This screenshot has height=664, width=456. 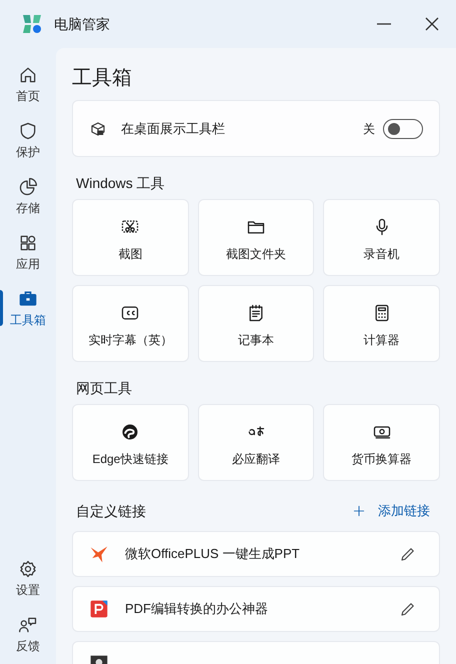 What do you see at coordinates (196, 609) in the screenshot?
I see `link-title: PDF编辑转换的办公神器` at bounding box center [196, 609].